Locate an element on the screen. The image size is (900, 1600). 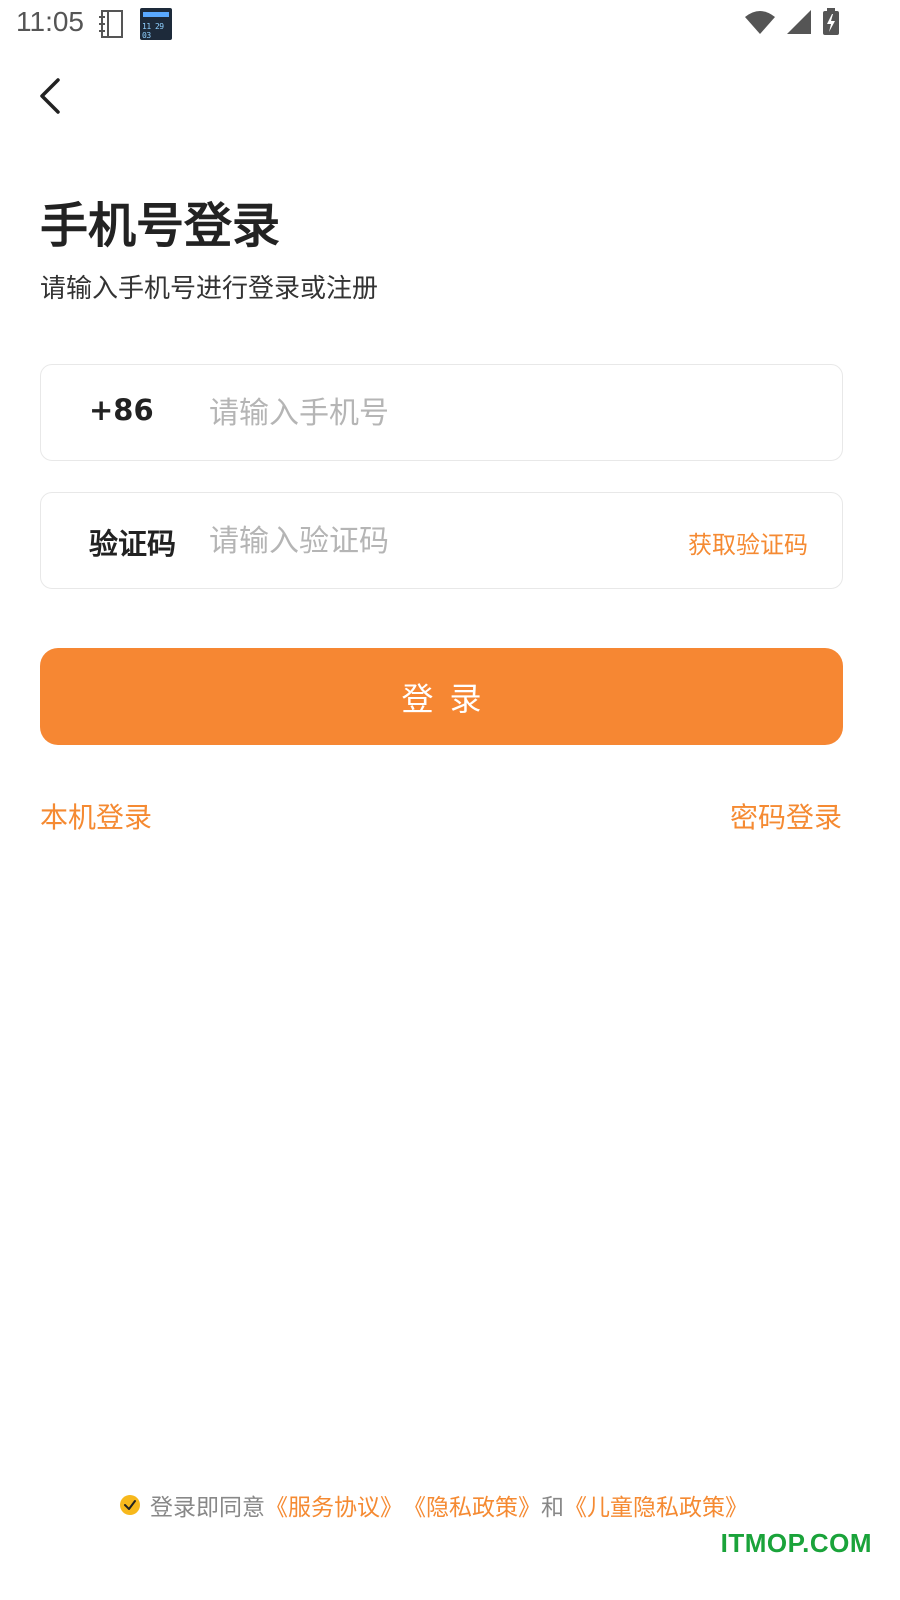
agreement-prefix: 登录即同意 is located at coordinates (207, 1508).